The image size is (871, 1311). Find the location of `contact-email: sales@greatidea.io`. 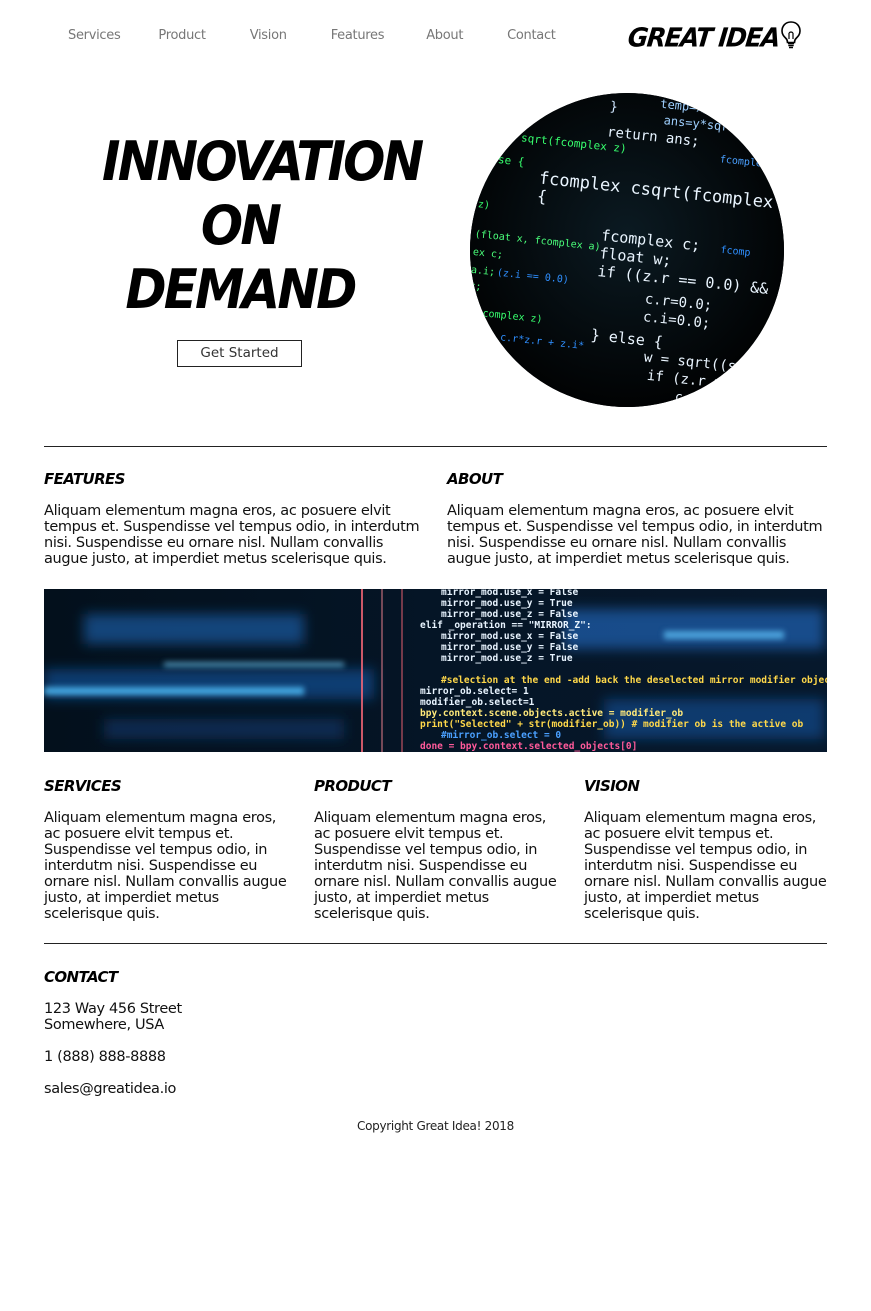

contact-email: sales@greatidea.io is located at coordinates (110, 1089).